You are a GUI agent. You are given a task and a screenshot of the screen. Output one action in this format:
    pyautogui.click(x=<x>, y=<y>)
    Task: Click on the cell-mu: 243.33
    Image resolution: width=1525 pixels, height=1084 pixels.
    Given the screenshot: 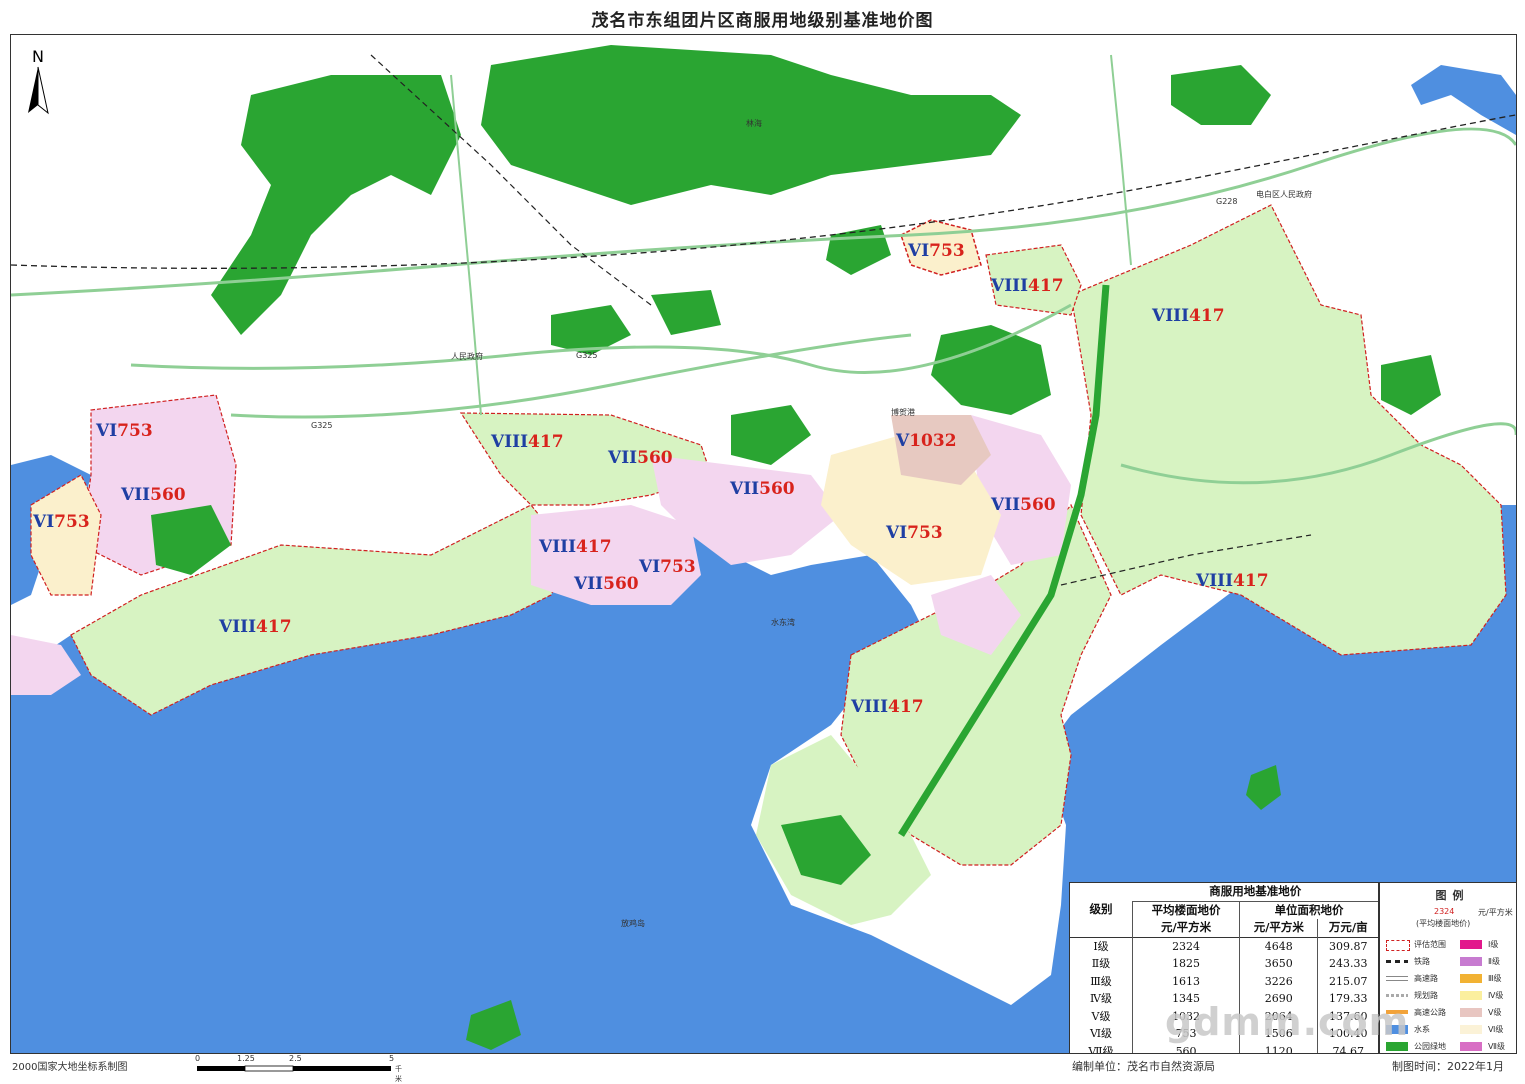 What is the action you would take?
    pyautogui.click(x=1347, y=964)
    